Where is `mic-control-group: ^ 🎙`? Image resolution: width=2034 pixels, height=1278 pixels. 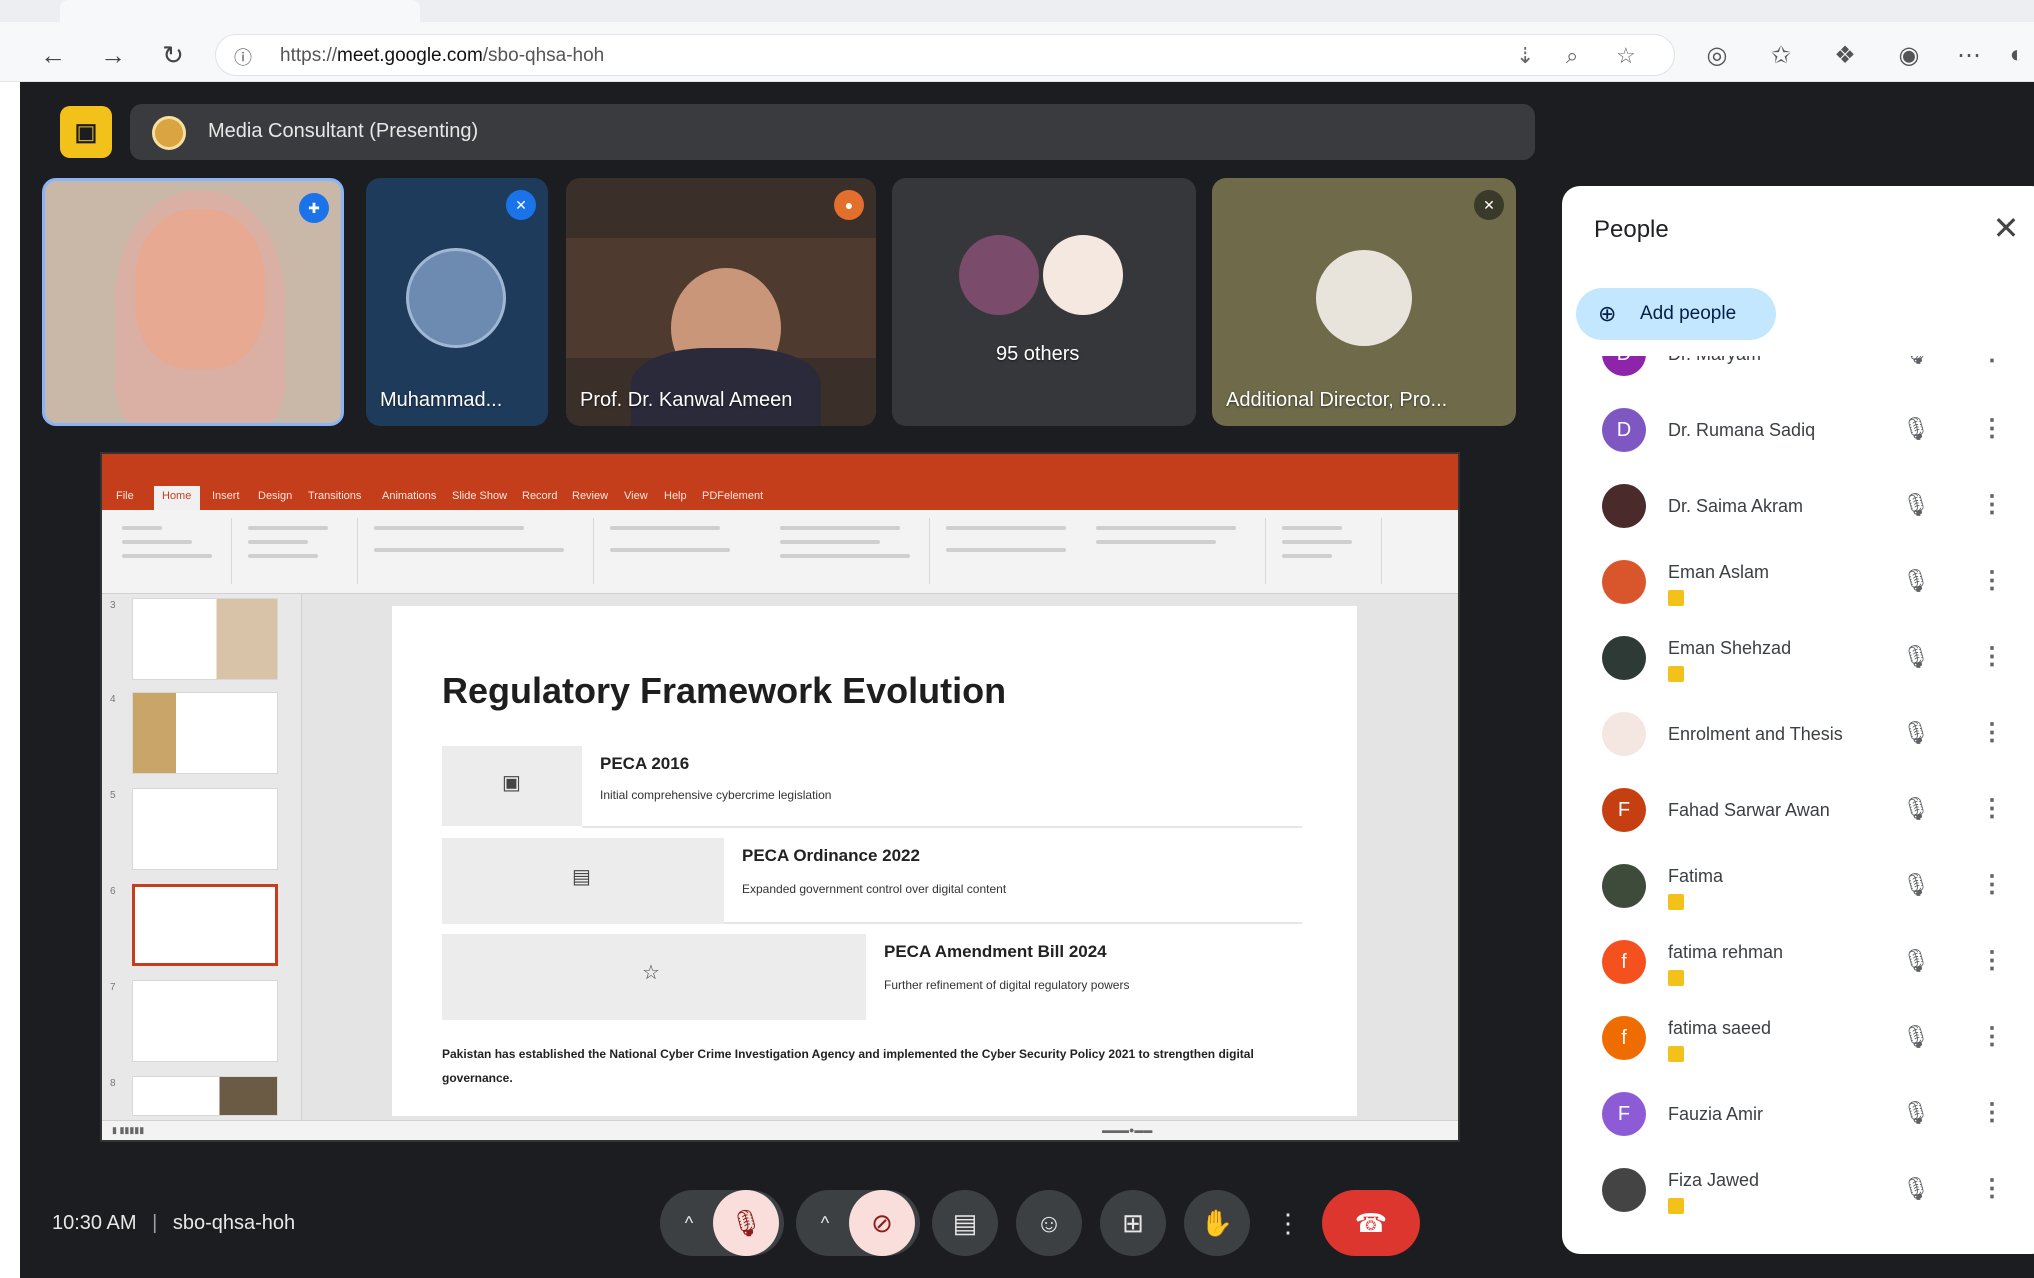
mic-control-group: ^ 🎙 is located at coordinates (722, 1223).